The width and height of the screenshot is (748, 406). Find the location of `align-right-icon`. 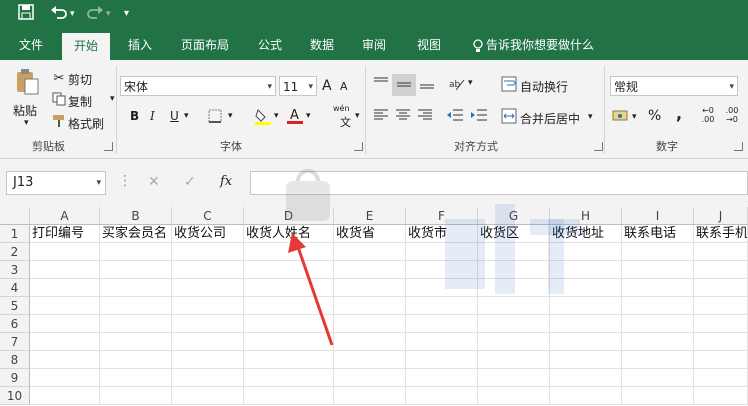

align-right-icon is located at coordinates (425, 117).